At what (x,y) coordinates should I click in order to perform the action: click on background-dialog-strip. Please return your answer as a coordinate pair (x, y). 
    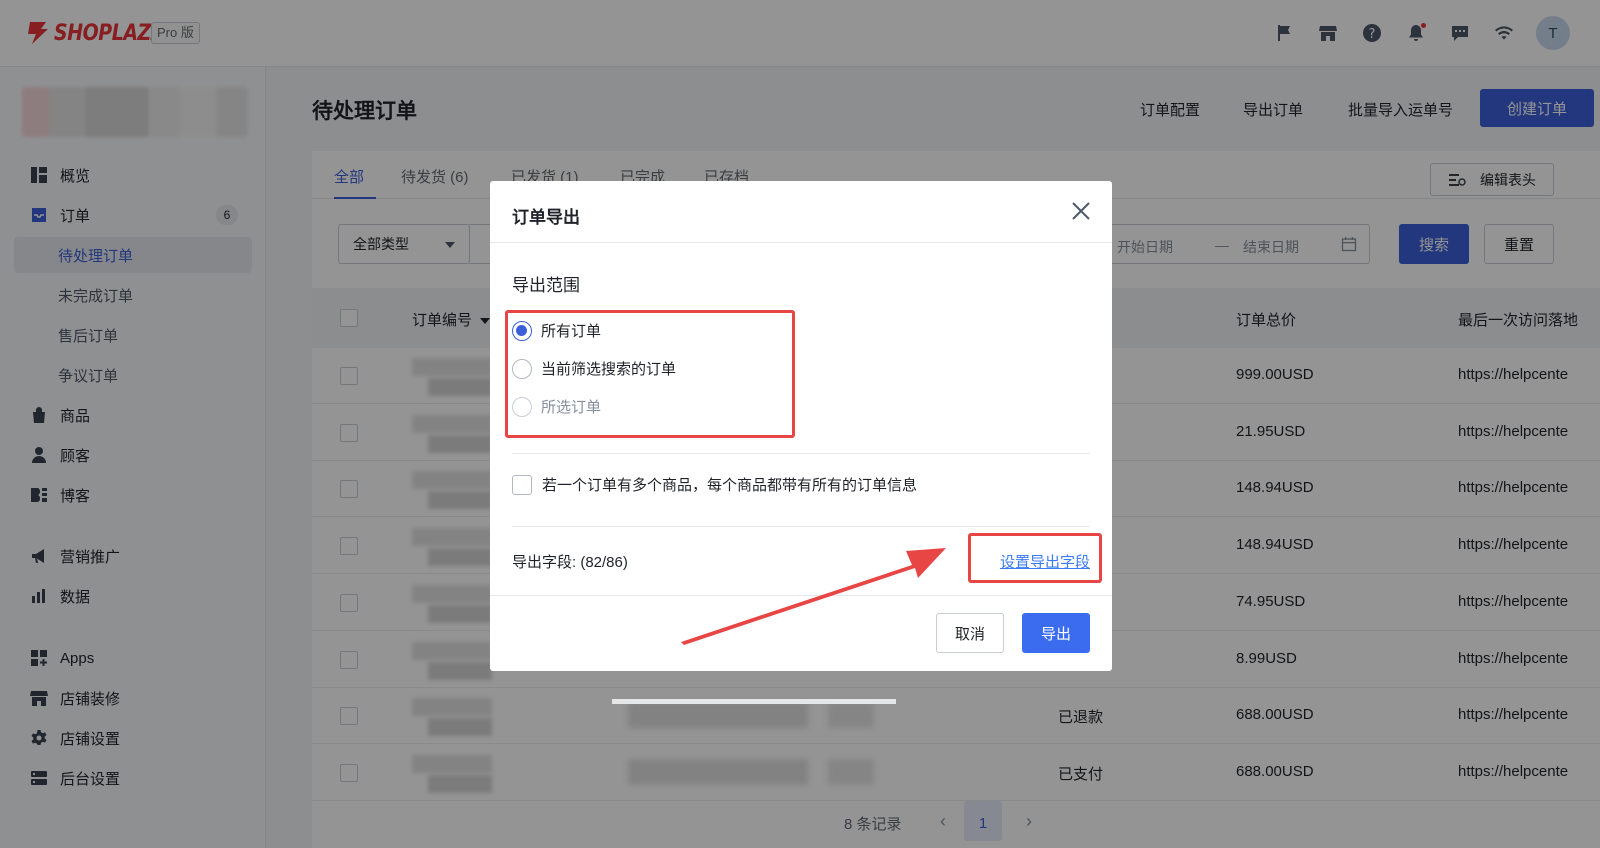
    Looking at the image, I should click on (754, 701).